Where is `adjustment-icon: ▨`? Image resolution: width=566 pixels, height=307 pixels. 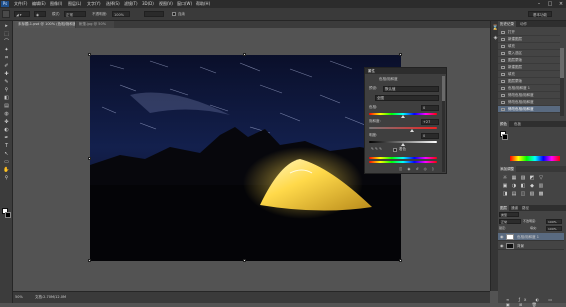
adjustment-icon: ▨ is located at coordinates (523, 178).